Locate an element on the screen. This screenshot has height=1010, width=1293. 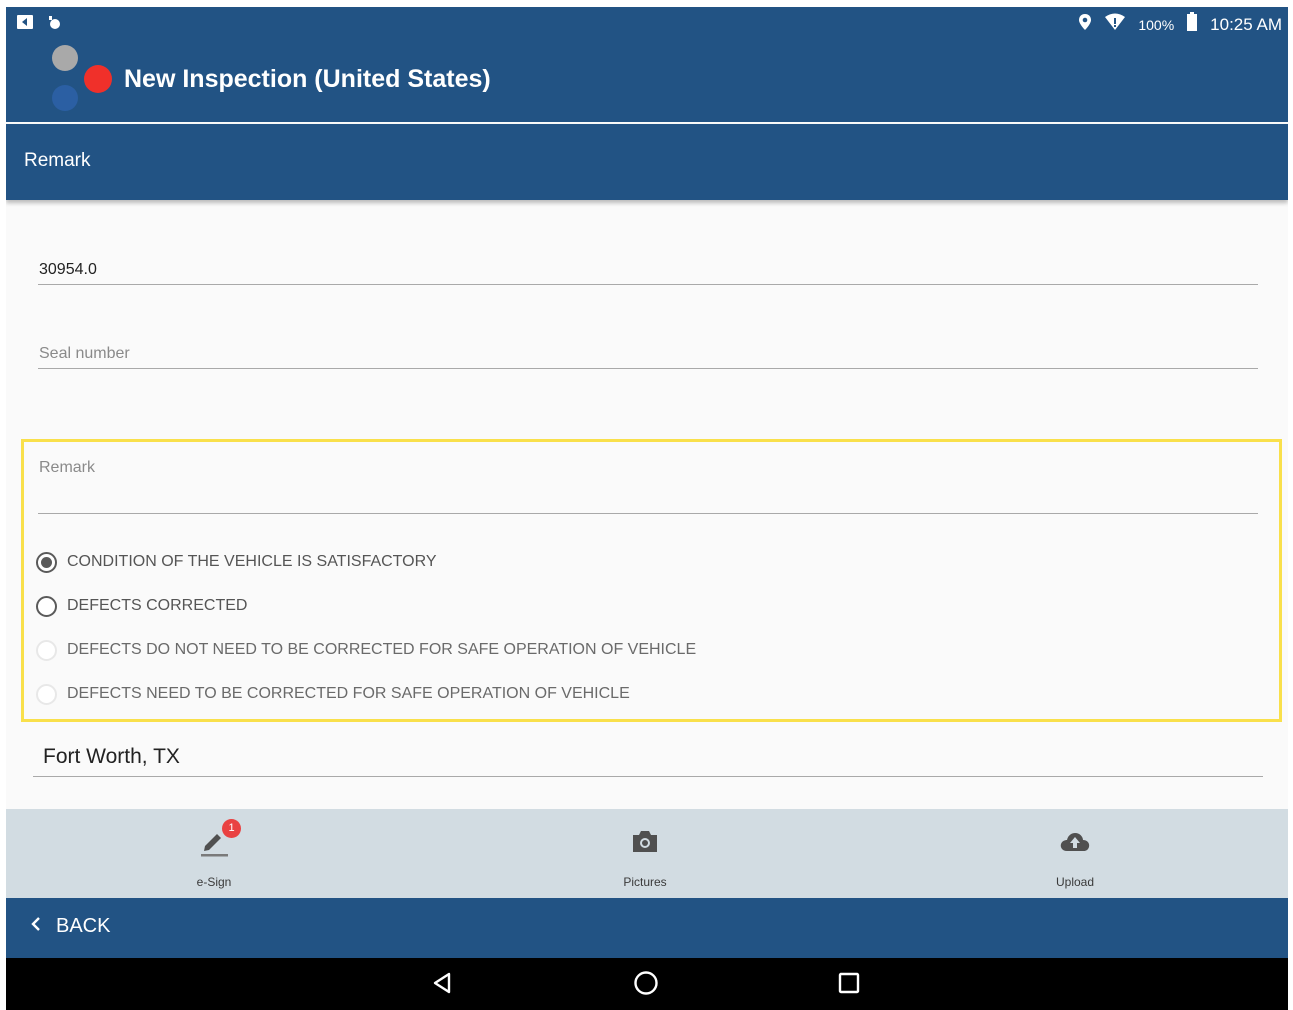
back-label: BACK is located at coordinates (83, 926).